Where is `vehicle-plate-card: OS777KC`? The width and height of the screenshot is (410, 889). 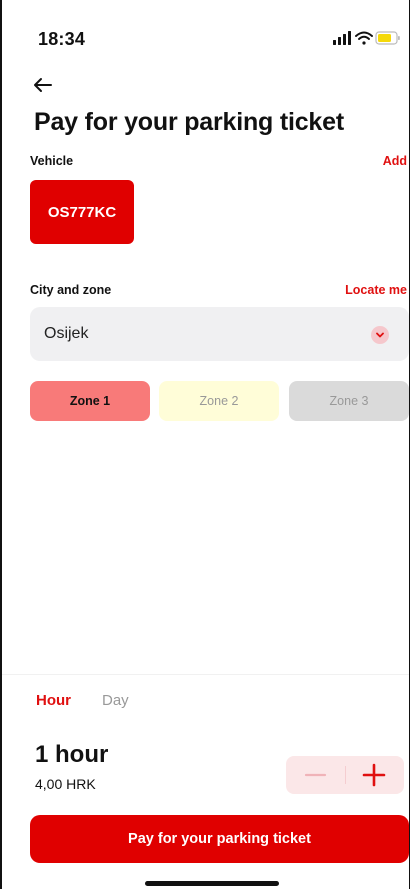
vehicle-plate-card: OS777KC is located at coordinates (82, 212).